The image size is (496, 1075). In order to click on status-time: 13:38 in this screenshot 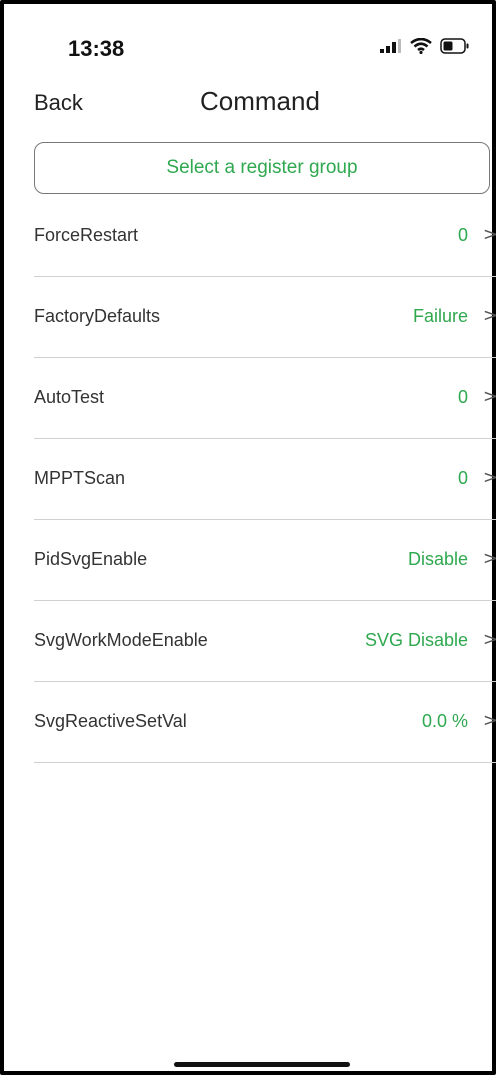, I will do `click(96, 48)`.